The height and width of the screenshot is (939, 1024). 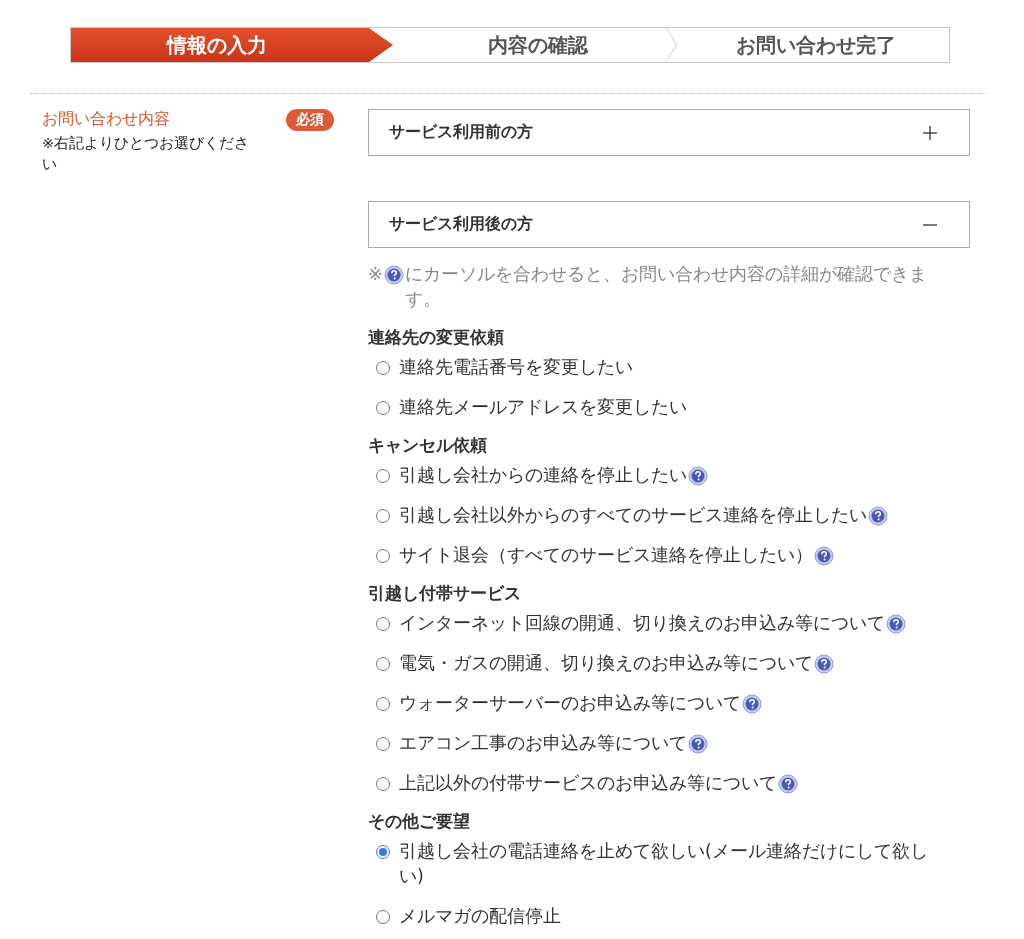 What do you see at coordinates (445, 593) in the screenshot?
I see `group-heading: 引越し付帯サービス` at bounding box center [445, 593].